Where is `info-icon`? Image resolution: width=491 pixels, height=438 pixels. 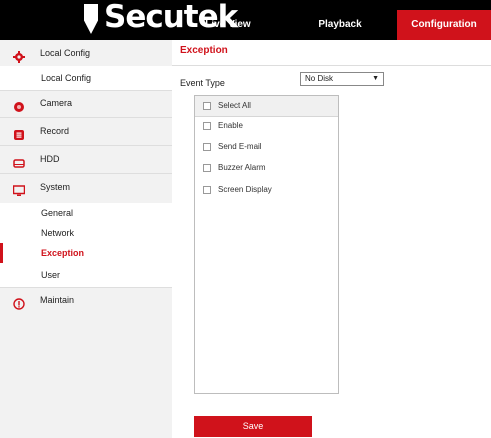
info-icon is located at coordinates (19, 302).